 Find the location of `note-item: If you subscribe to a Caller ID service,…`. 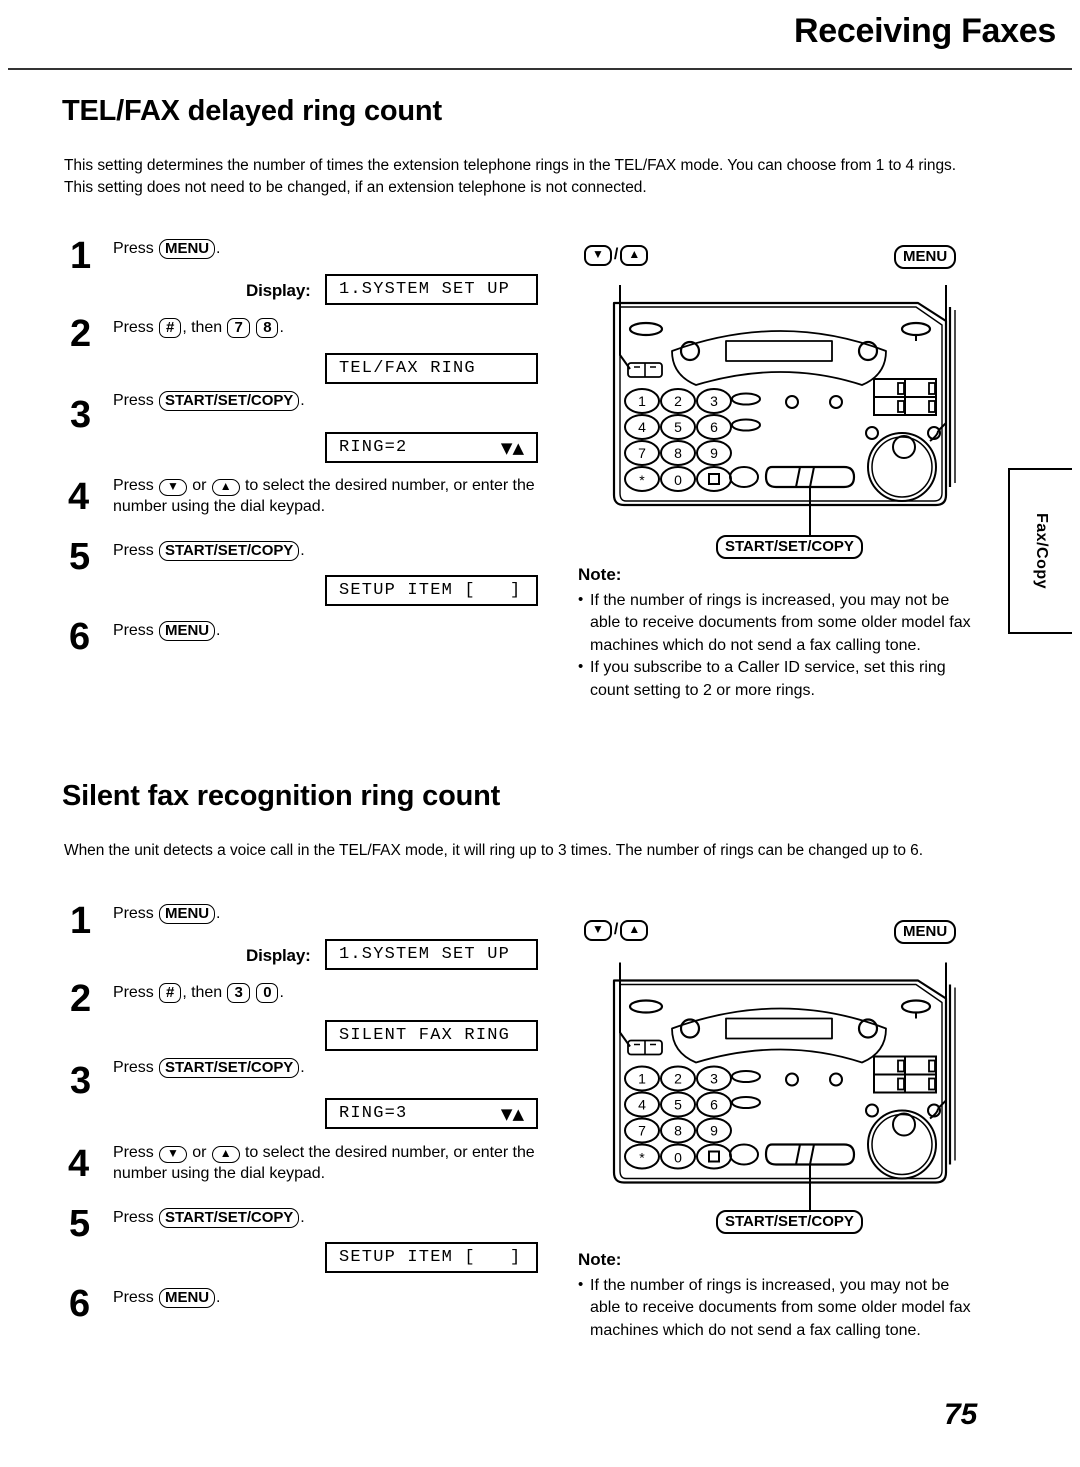

note-item: If you subscribe to a Caller ID service,… is located at coordinates (778, 679).